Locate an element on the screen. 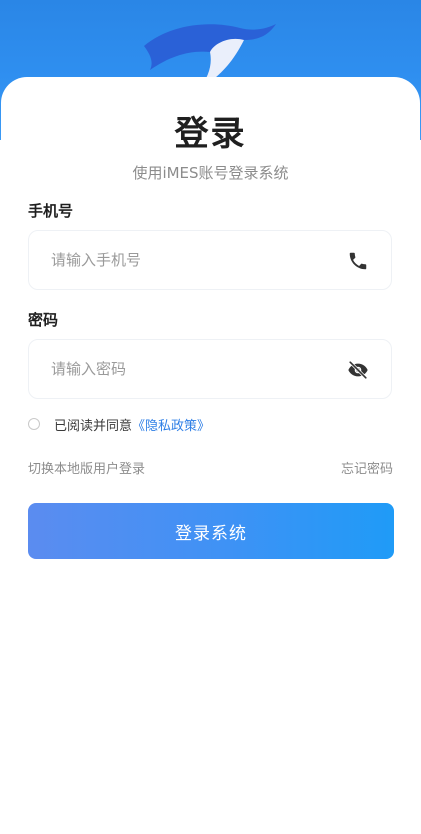 The height and width of the screenshot is (834, 421). password-field is located at coordinates (210, 369).